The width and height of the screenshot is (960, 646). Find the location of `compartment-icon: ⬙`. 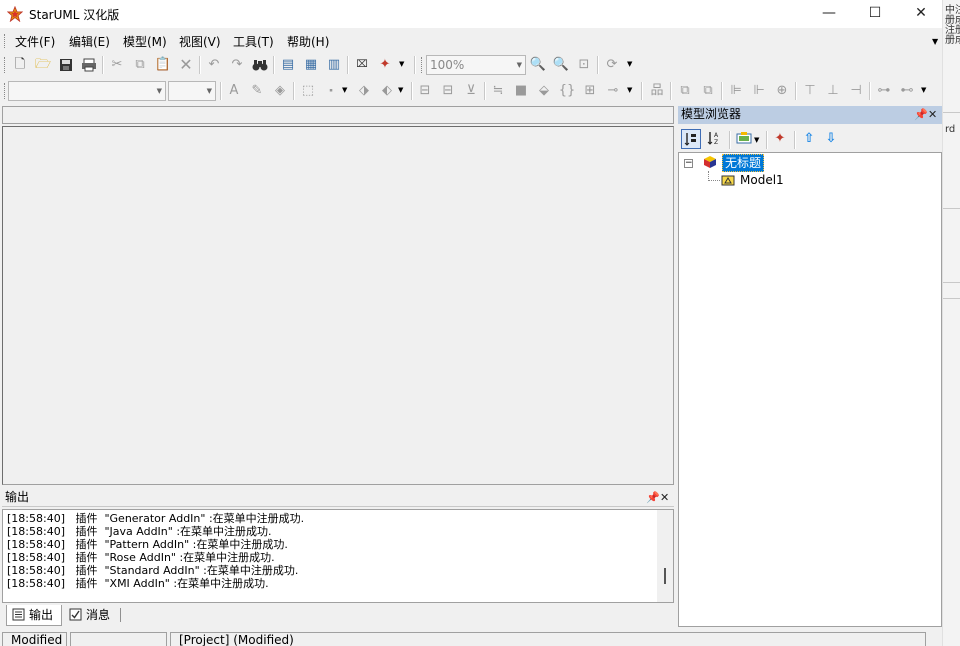

compartment-icon: ⬙ is located at coordinates (544, 91).